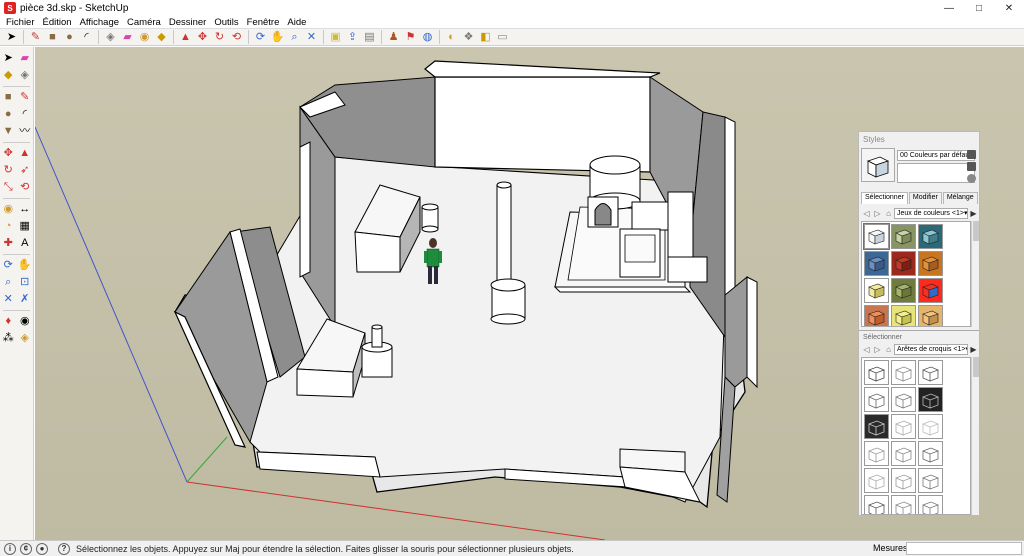  Describe the element at coordinates (925, 198) in the screenshot. I see `tab-edit: Modifier` at that location.